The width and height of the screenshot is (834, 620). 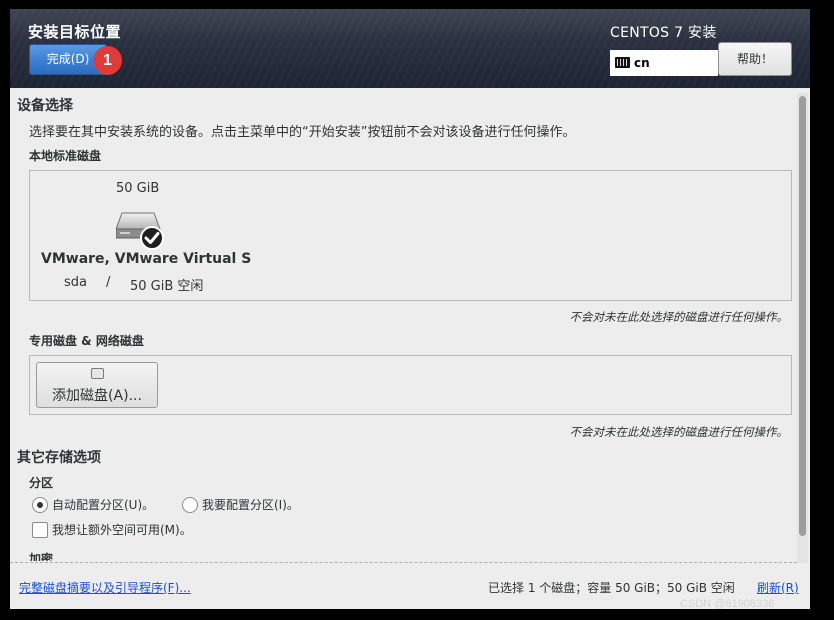 What do you see at coordinates (75, 32) in the screenshot?
I see `page-title: 安装目标位置` at bounding box center [75, 32].